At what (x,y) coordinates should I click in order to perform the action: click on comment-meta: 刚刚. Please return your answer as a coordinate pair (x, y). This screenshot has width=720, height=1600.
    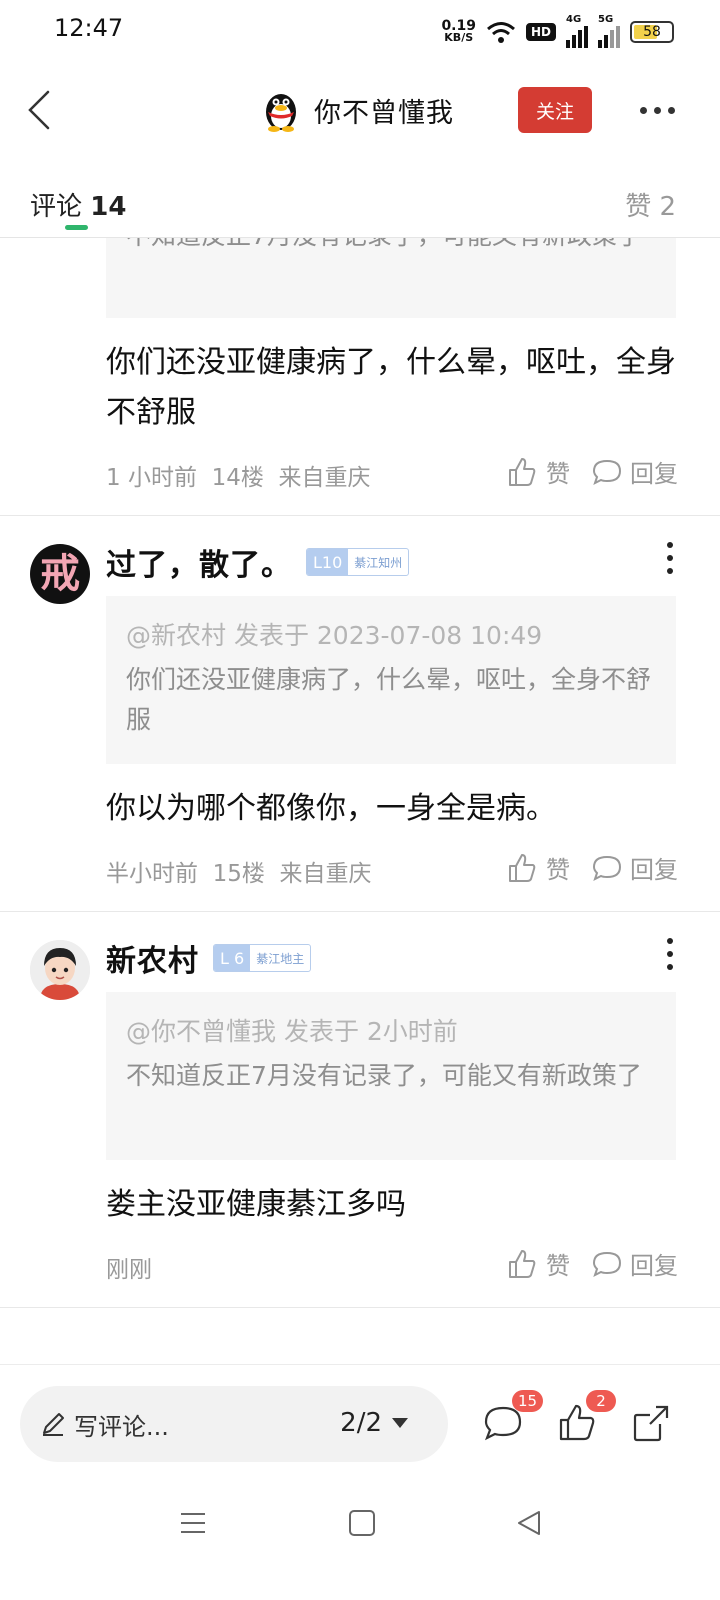
    Looking at the image, I should click on (129, 1267).